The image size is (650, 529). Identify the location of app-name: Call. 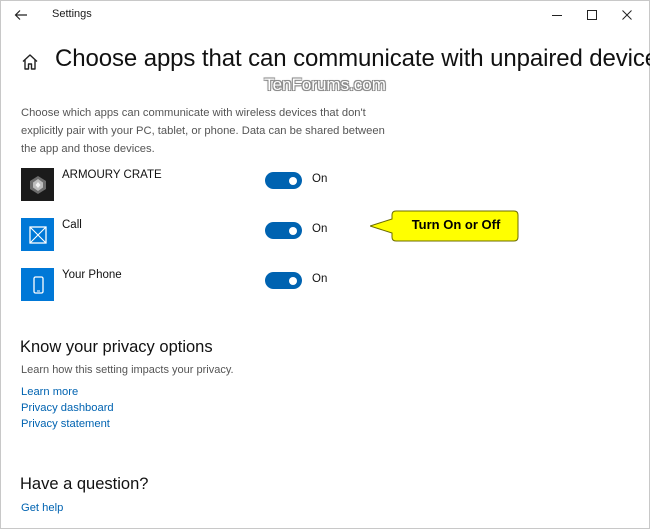
(72, 225).